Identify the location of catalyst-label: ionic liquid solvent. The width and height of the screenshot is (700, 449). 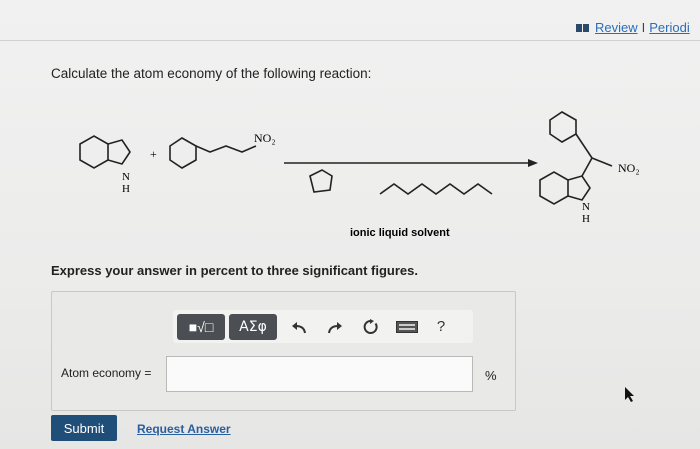
(400, 233).